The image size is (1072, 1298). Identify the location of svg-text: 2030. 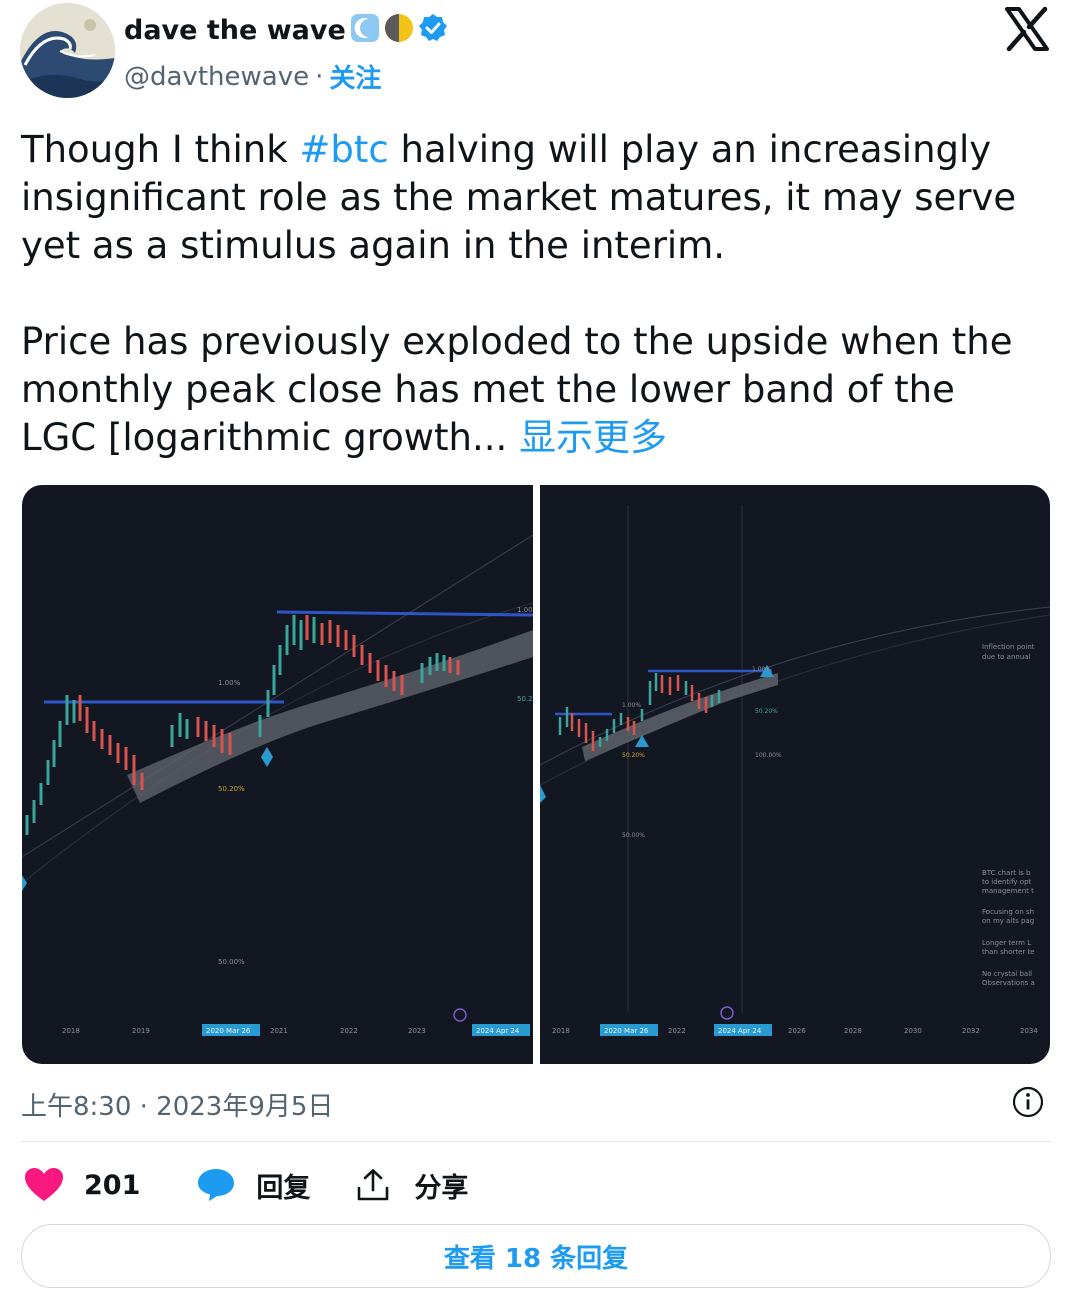
(913, 1031).